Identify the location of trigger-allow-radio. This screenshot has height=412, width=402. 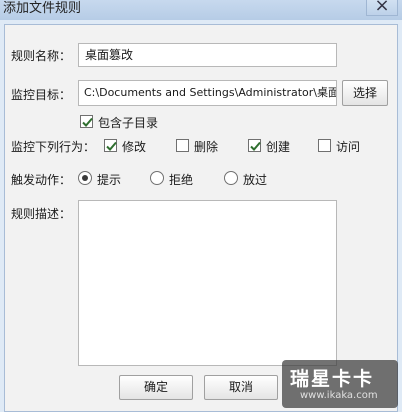
(231, 178).